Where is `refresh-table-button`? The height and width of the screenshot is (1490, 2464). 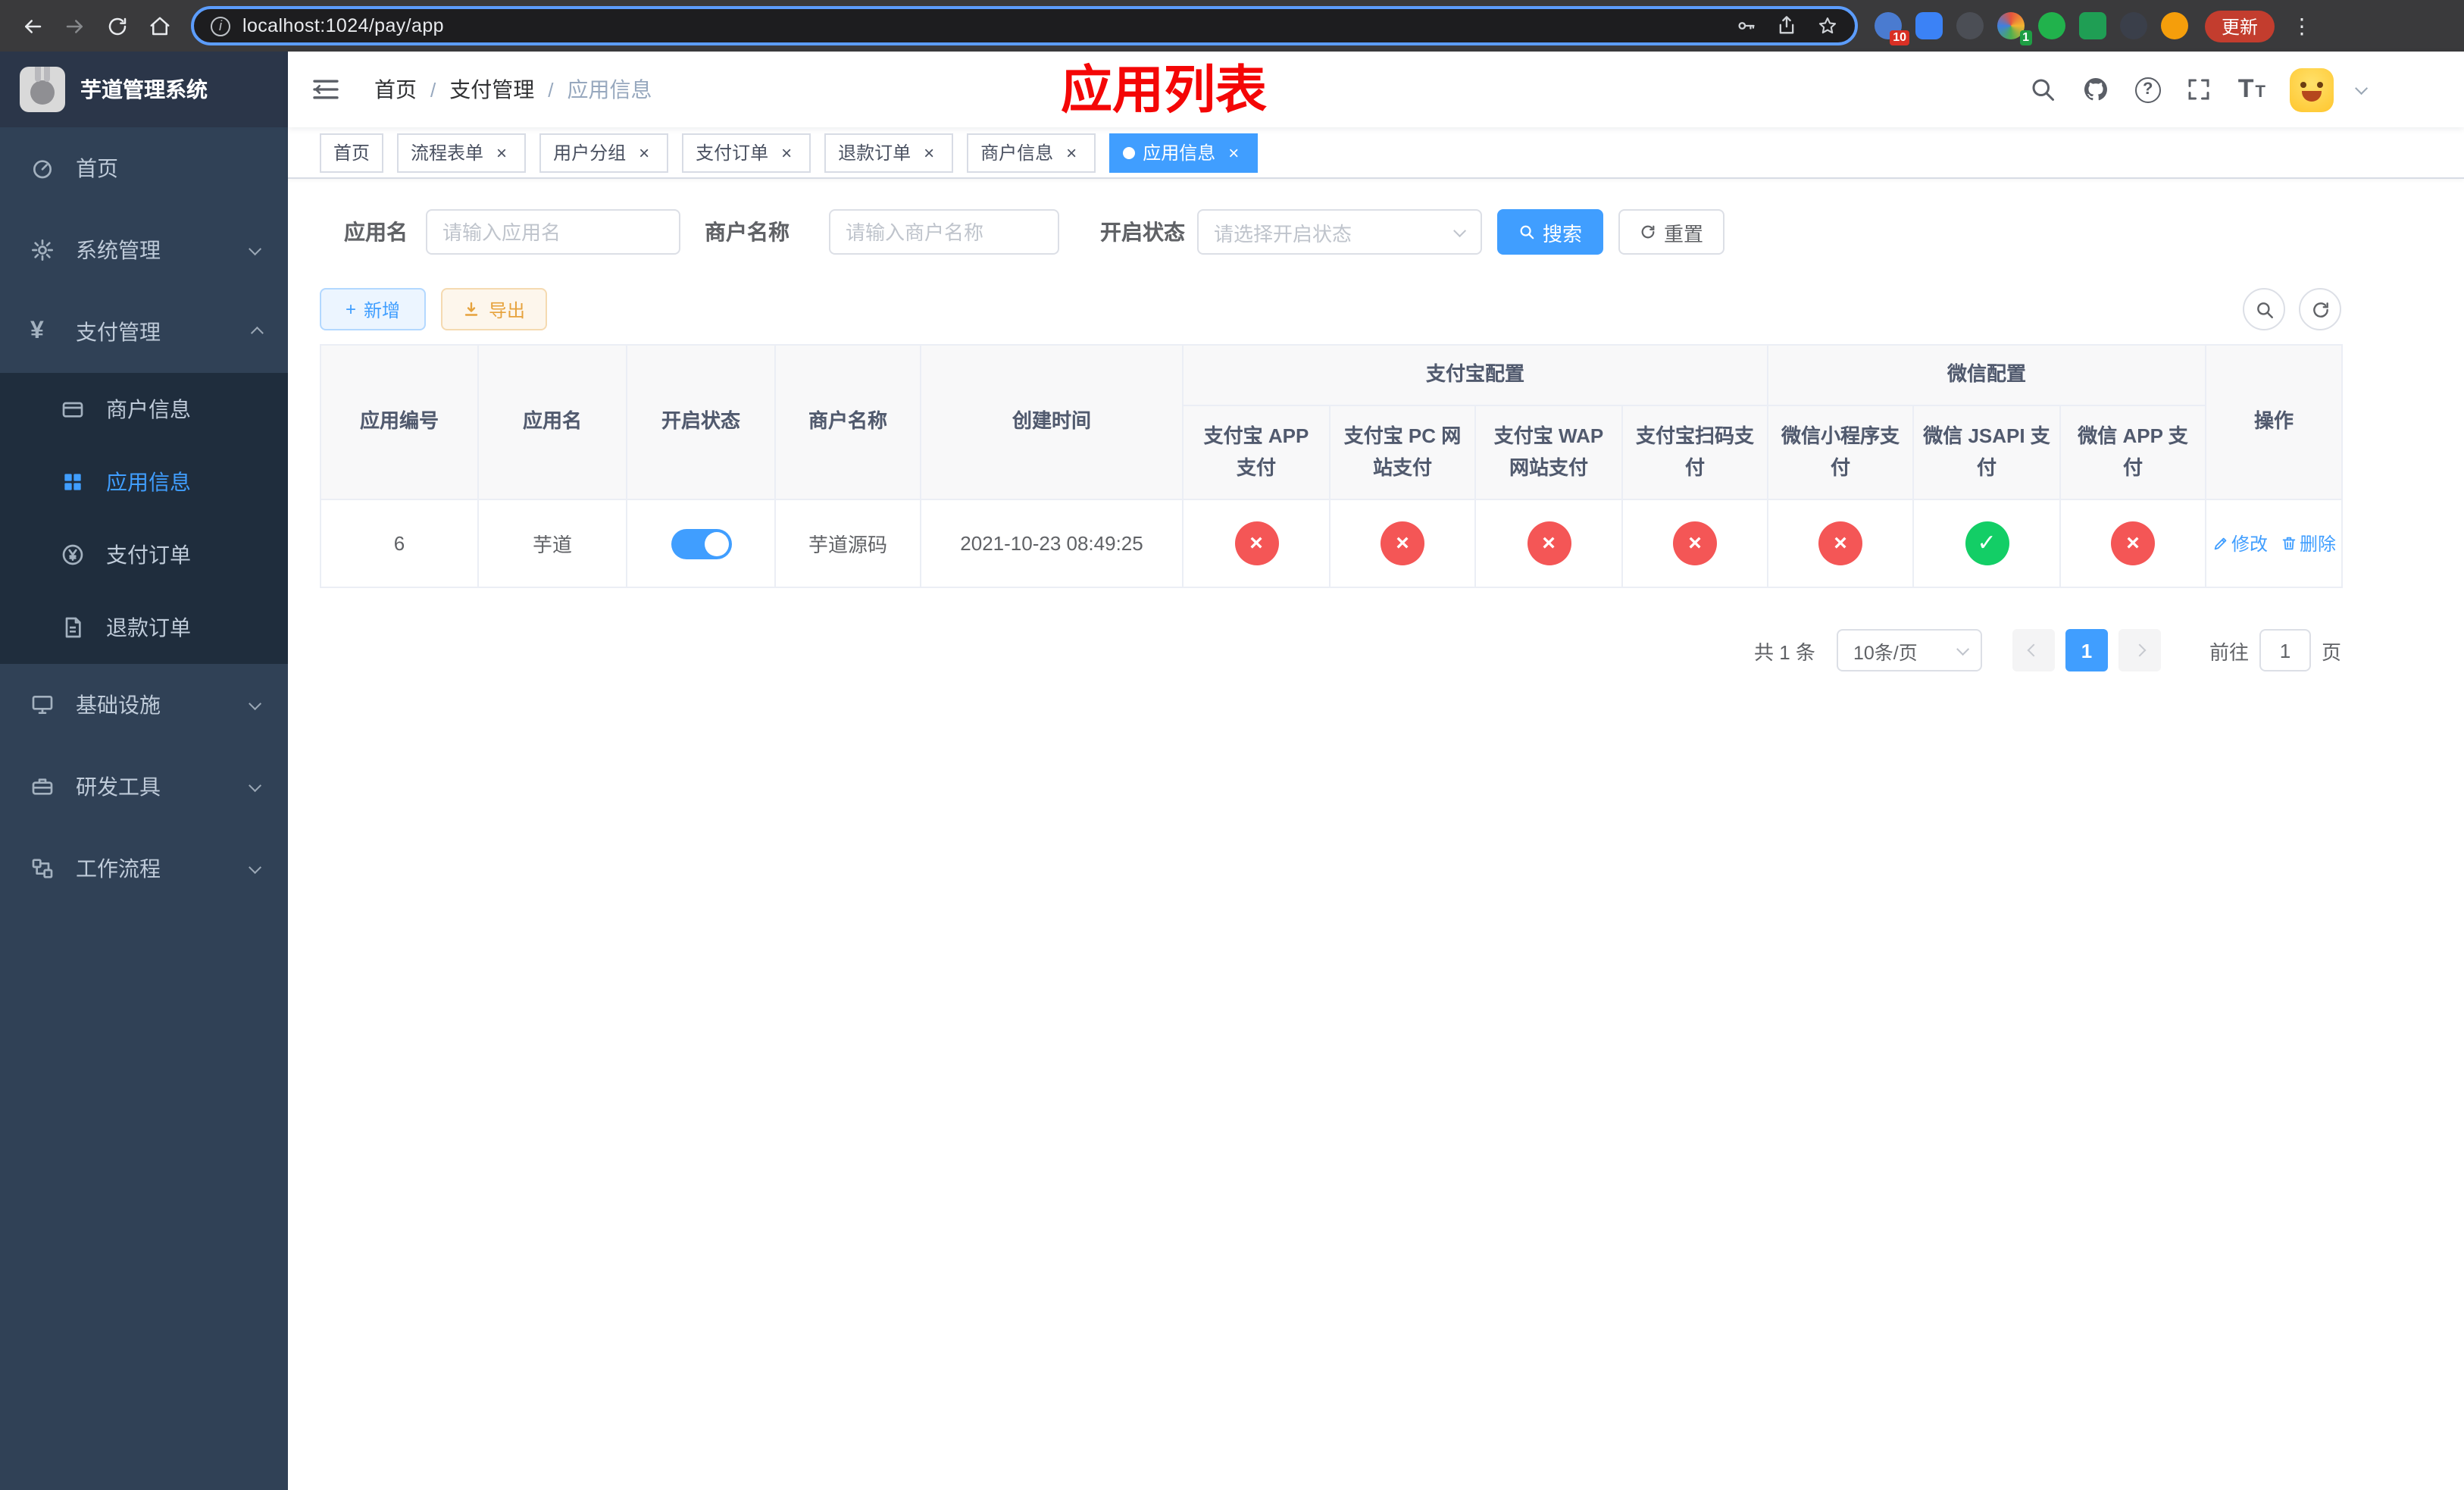 refresh-table-button is located at coordinates (2320, 309).